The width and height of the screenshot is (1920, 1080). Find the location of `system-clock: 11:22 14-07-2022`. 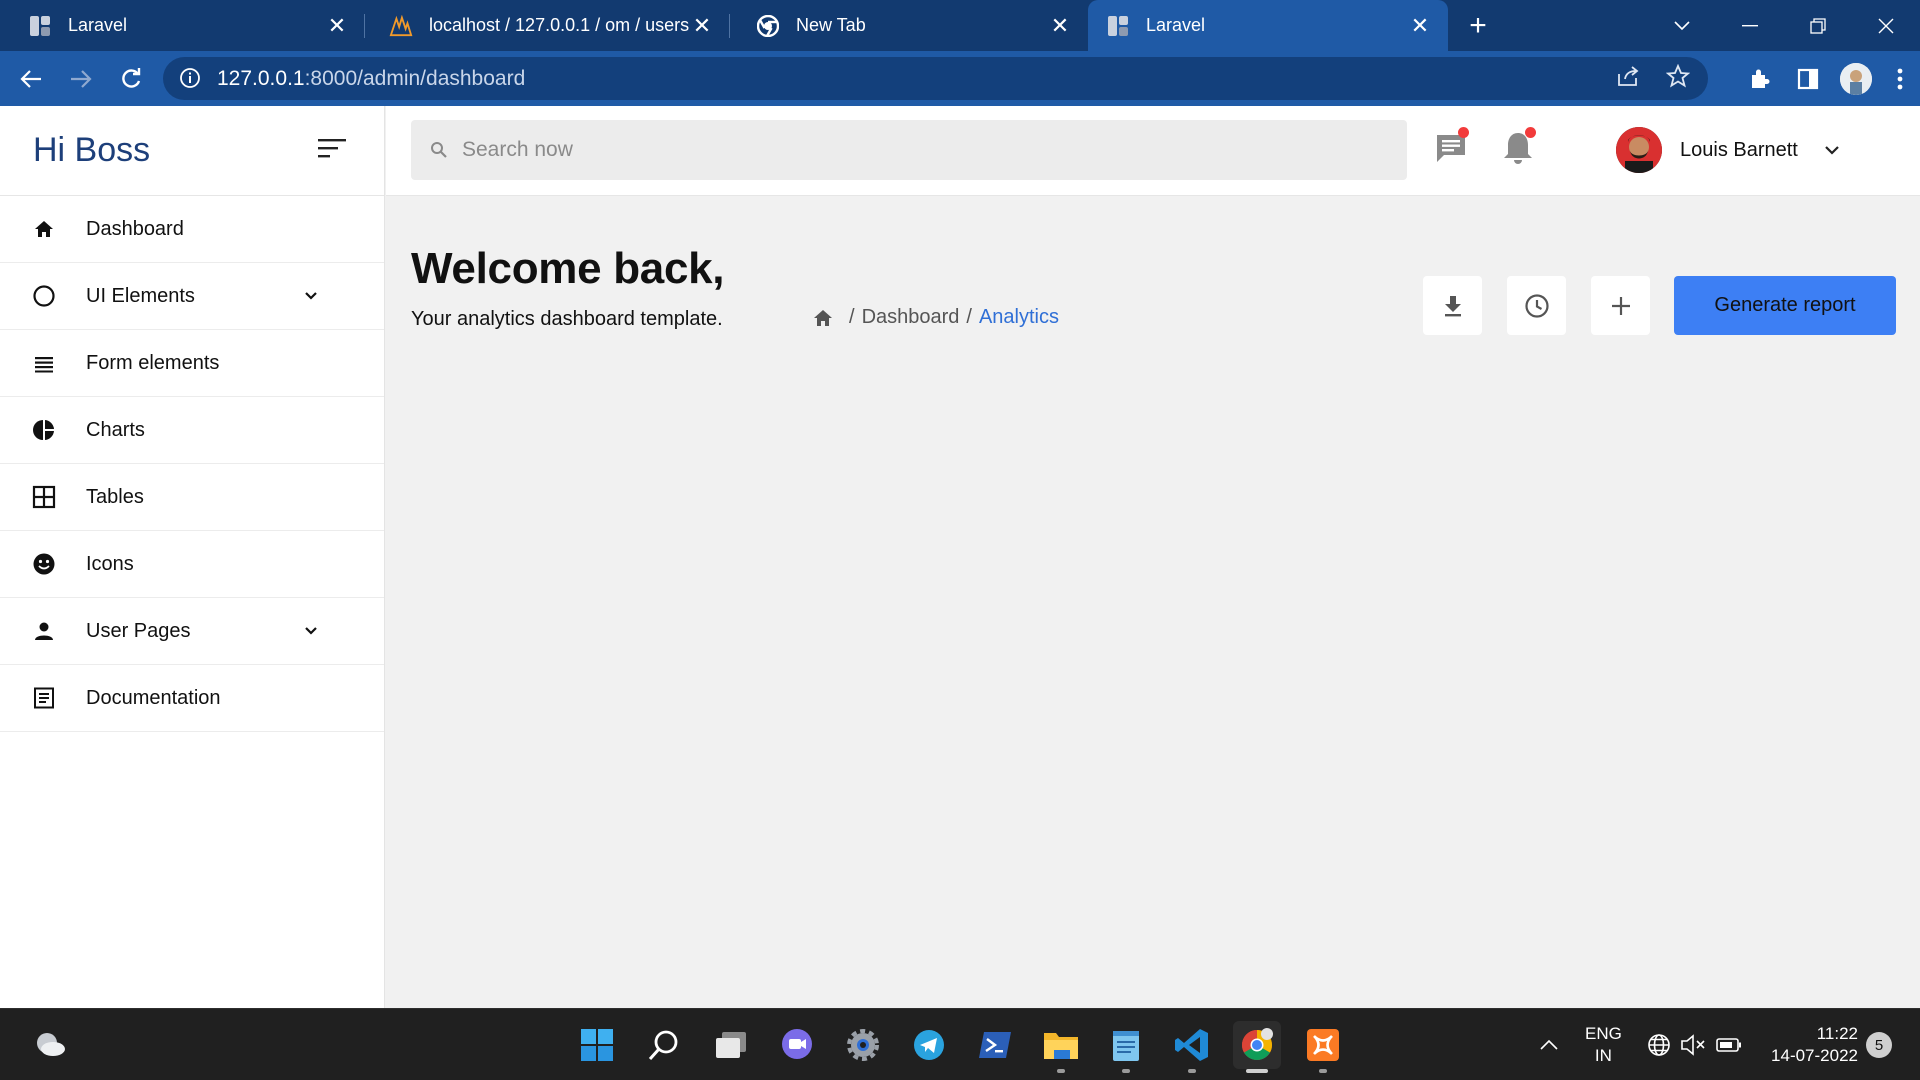

system-clock: 11:22 14-07-2022 is located at coordinates (1810, 1045).